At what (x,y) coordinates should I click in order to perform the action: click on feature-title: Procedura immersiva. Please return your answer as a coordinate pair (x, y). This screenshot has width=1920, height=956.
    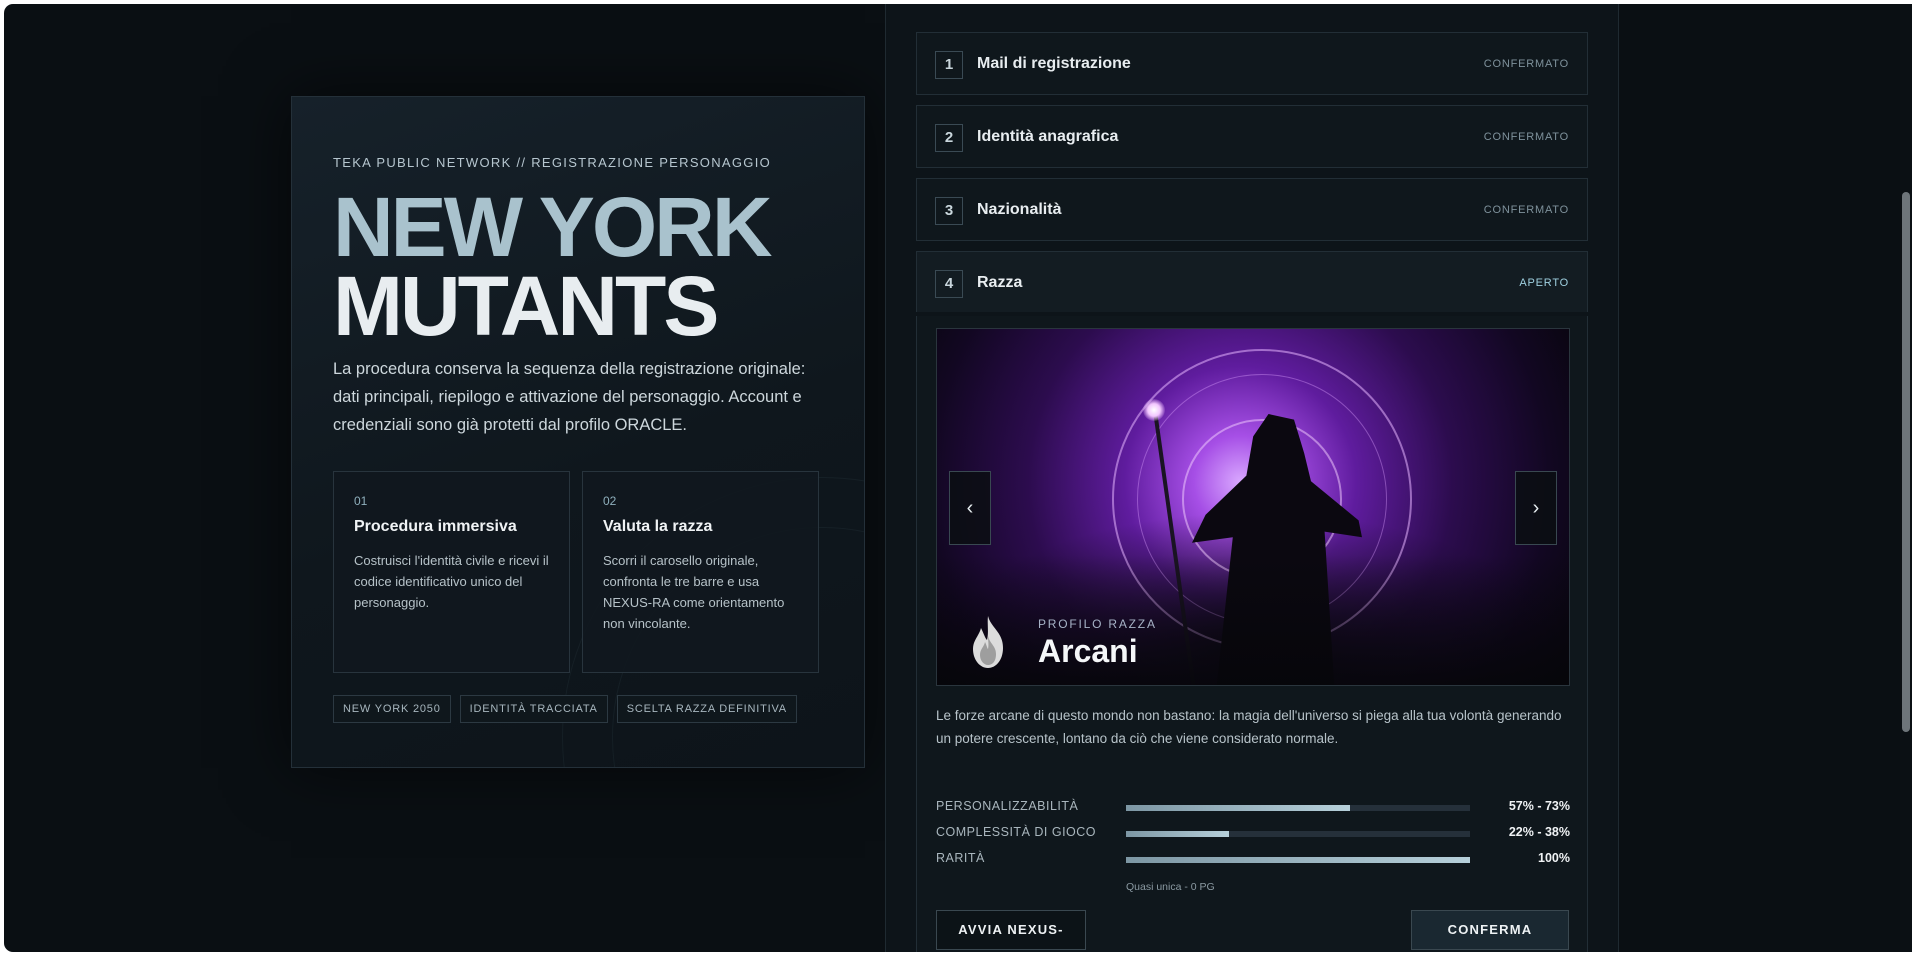
    Looking at the image, I should click on (435, 526).